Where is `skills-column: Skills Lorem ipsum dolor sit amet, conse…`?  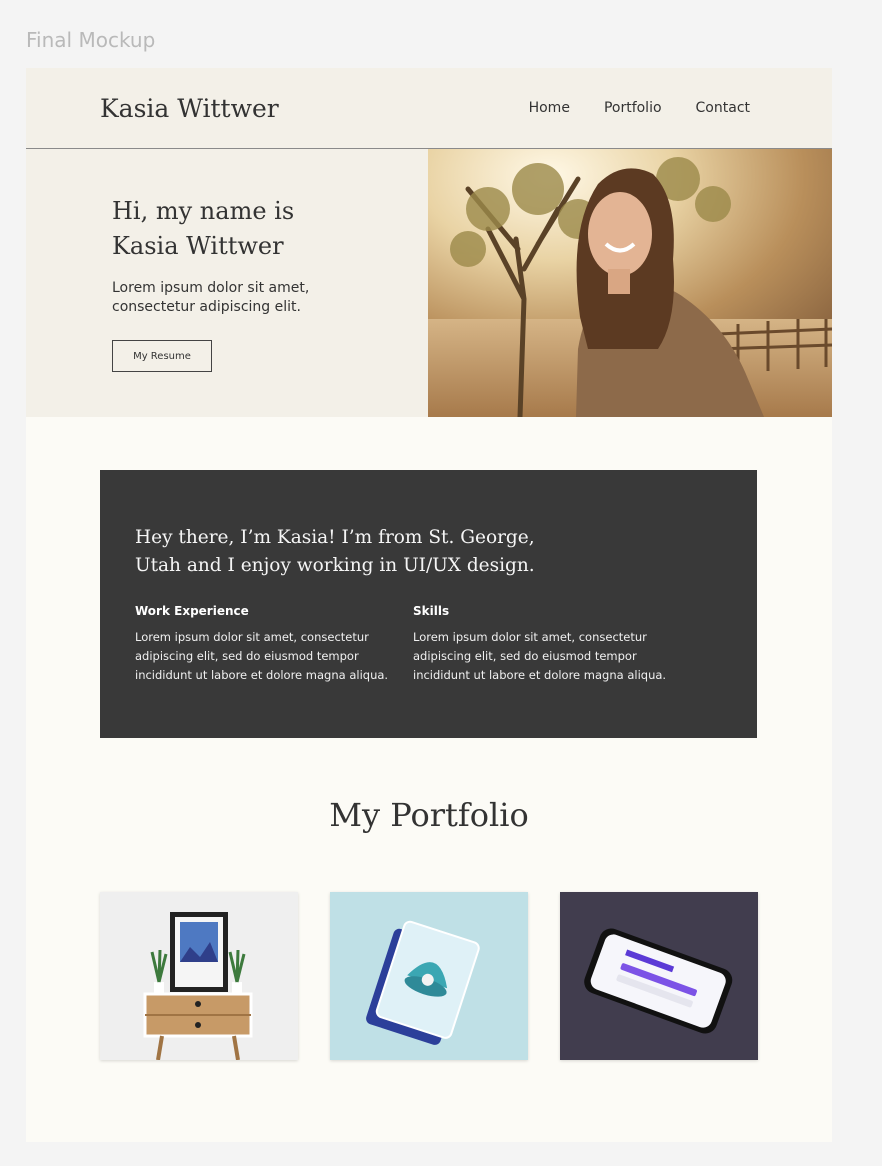
skills-column: Skills Lorem ipsum dolor sit amet, conse… is located at coordinates (548, 644).